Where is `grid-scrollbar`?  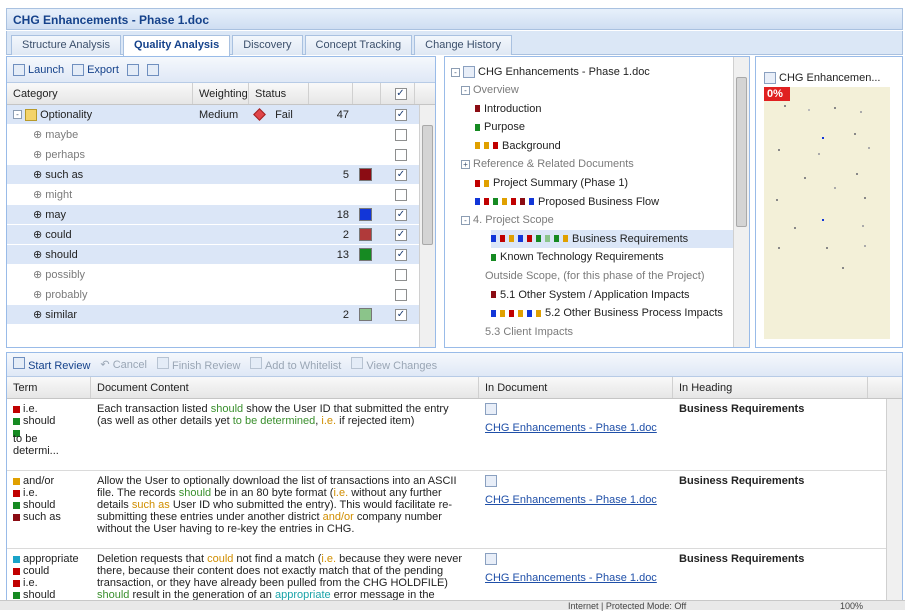
grid-scrollbar is located at coordinates (427, 226).